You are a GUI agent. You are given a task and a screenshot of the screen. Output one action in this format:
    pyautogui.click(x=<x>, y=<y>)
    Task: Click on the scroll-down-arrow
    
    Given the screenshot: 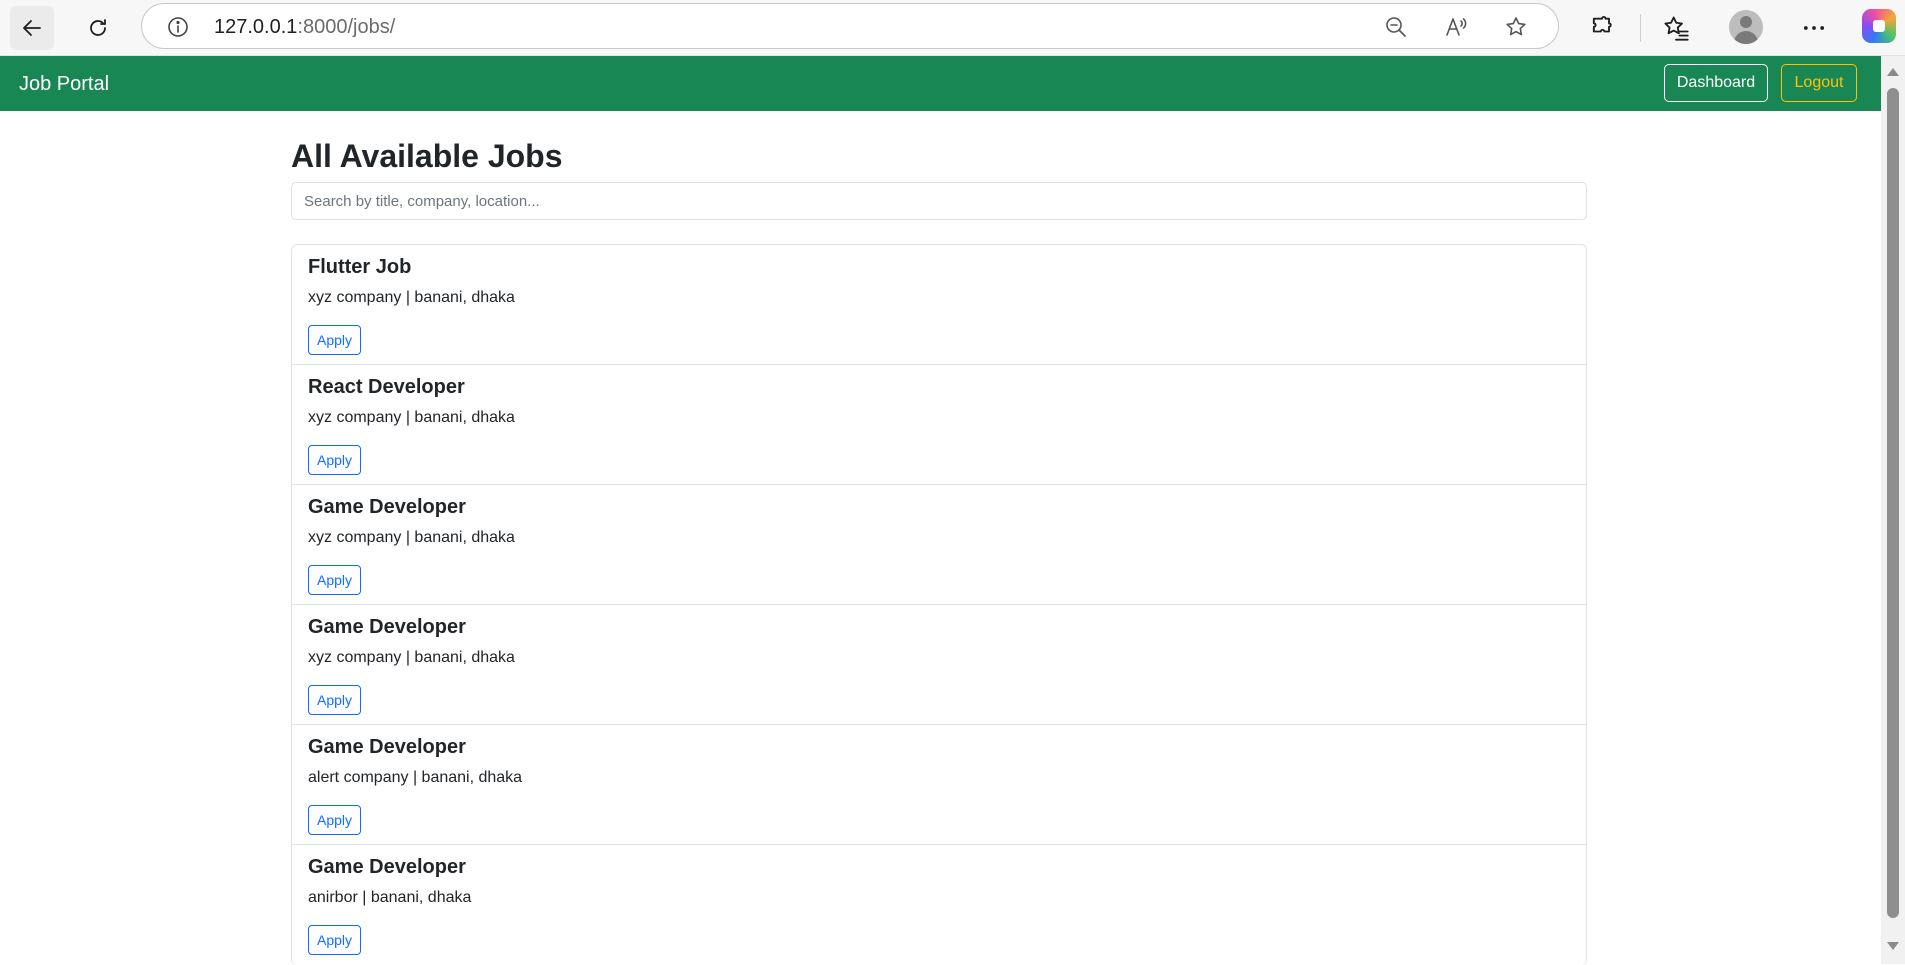 What is the action you would take?
    pyautogui.click(x=1893, y=946)
    